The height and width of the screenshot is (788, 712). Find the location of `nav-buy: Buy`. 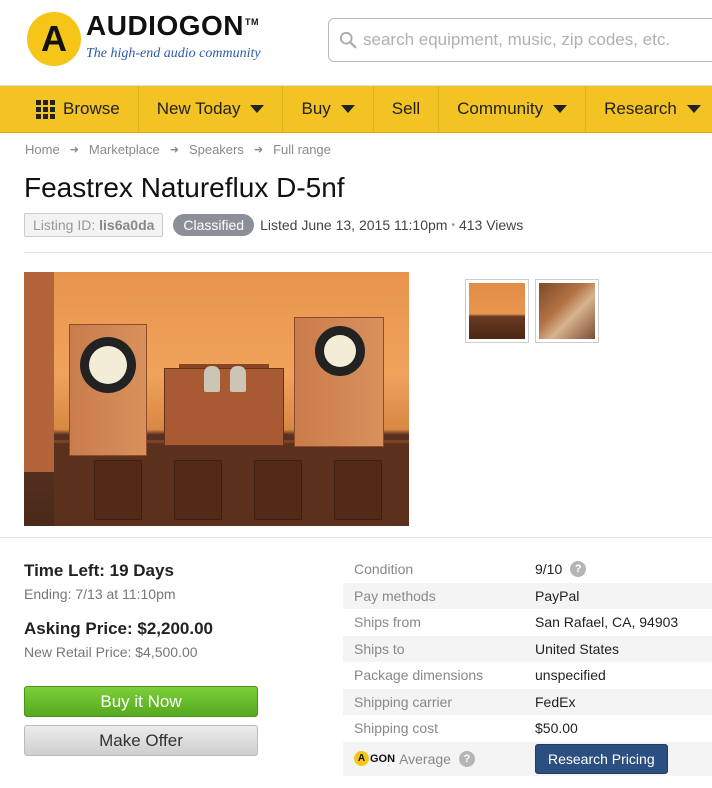

nav-buy: Buy is located at coordinates (328, 109).